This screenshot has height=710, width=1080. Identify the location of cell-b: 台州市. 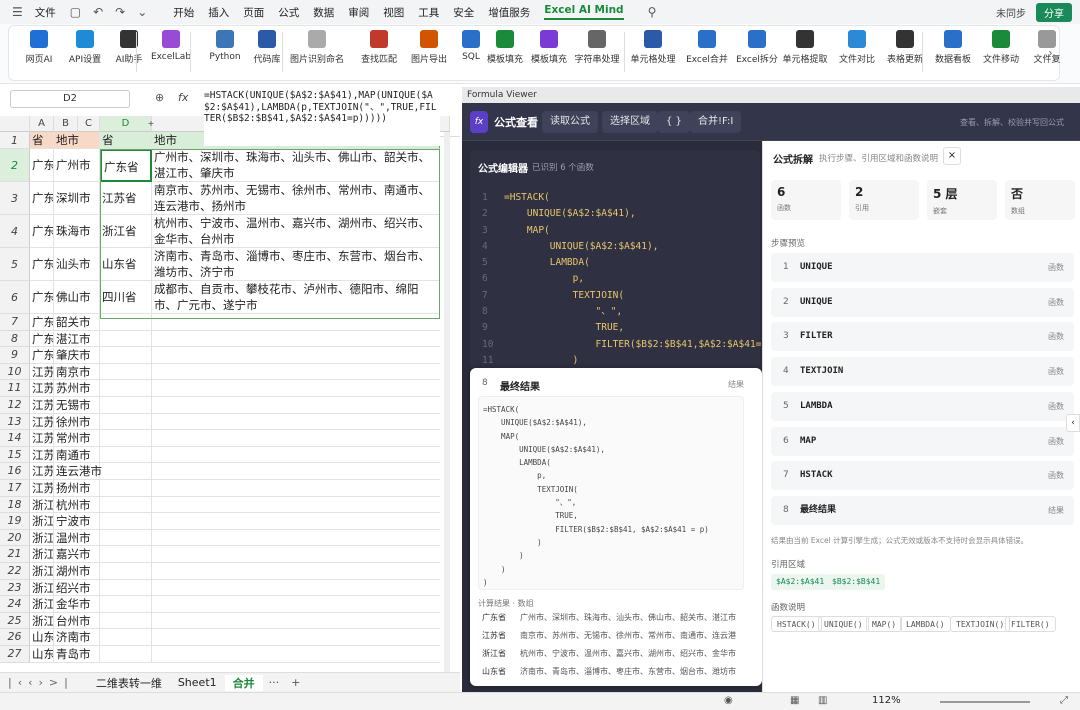
(77, 621).